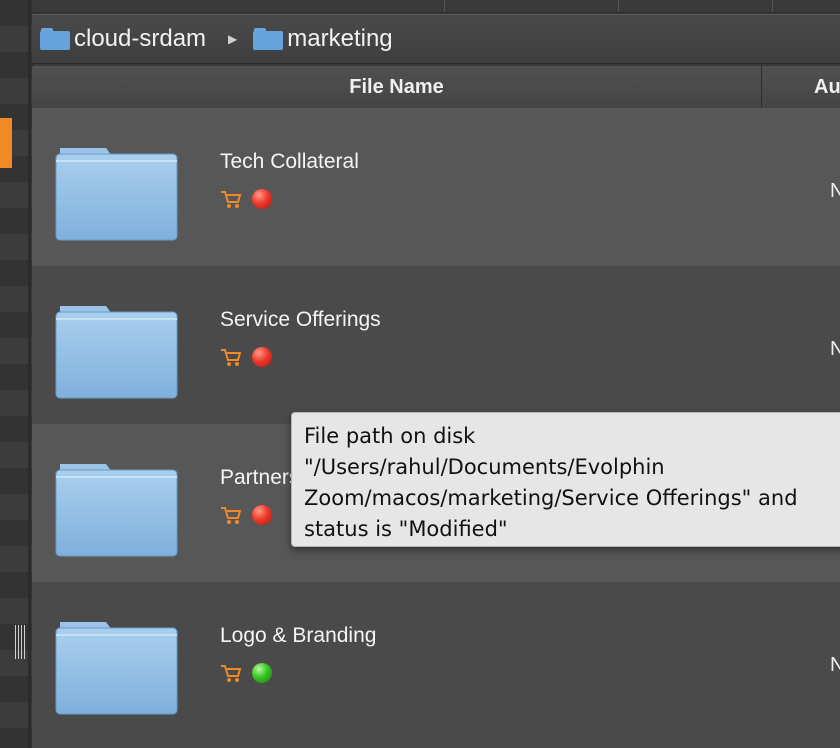 This screenshot has width=840, height=748. What do you see at coordinates (233, 39) in the screenshot?
I see `triangle-right-icon: ▶` at bounding box center [233, 39].